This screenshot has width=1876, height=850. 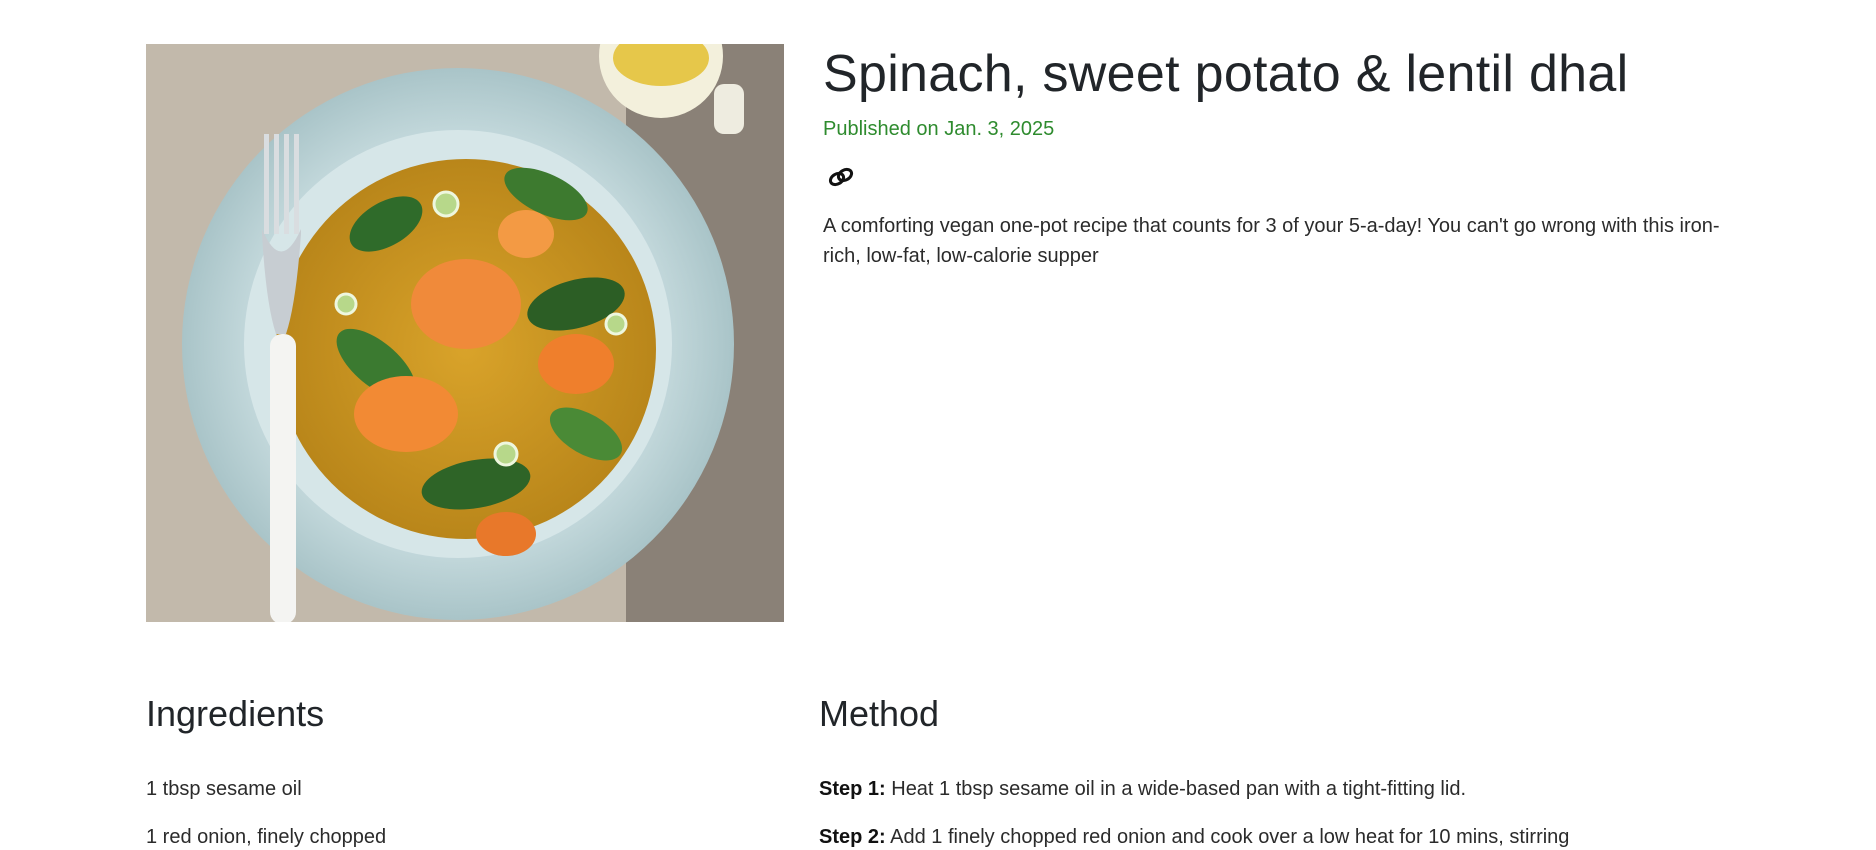 I want to click on copy-link-button, so click(x=841, y=179).